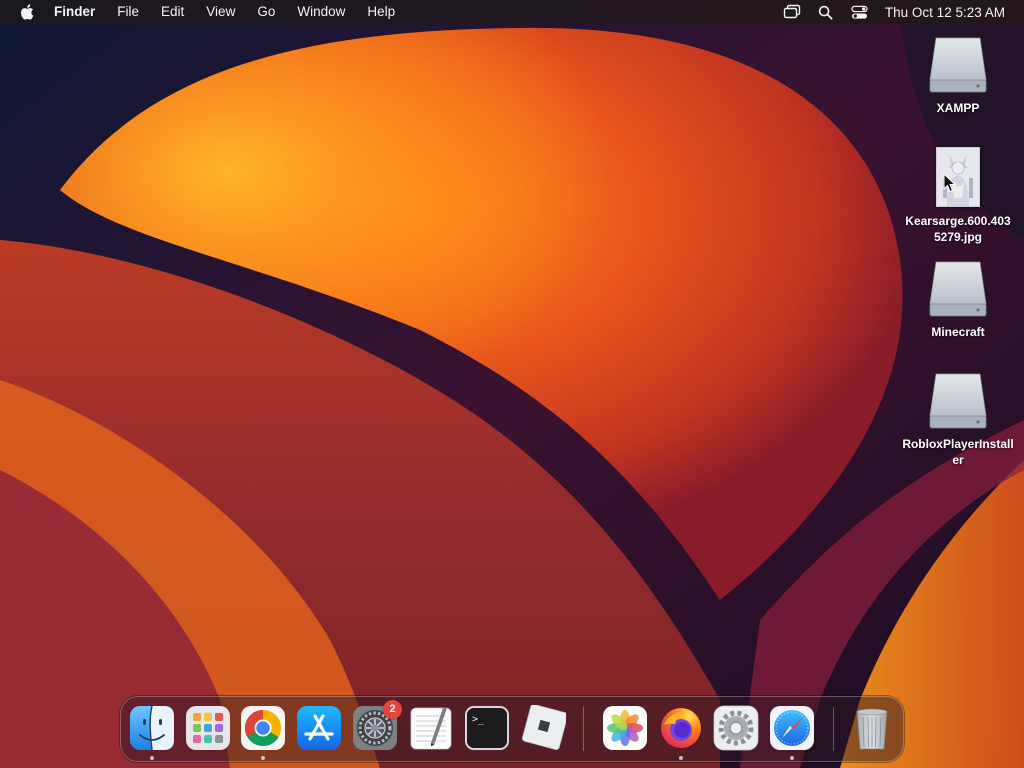  I want to click on dock-terminal: >_, so click(487, 728).